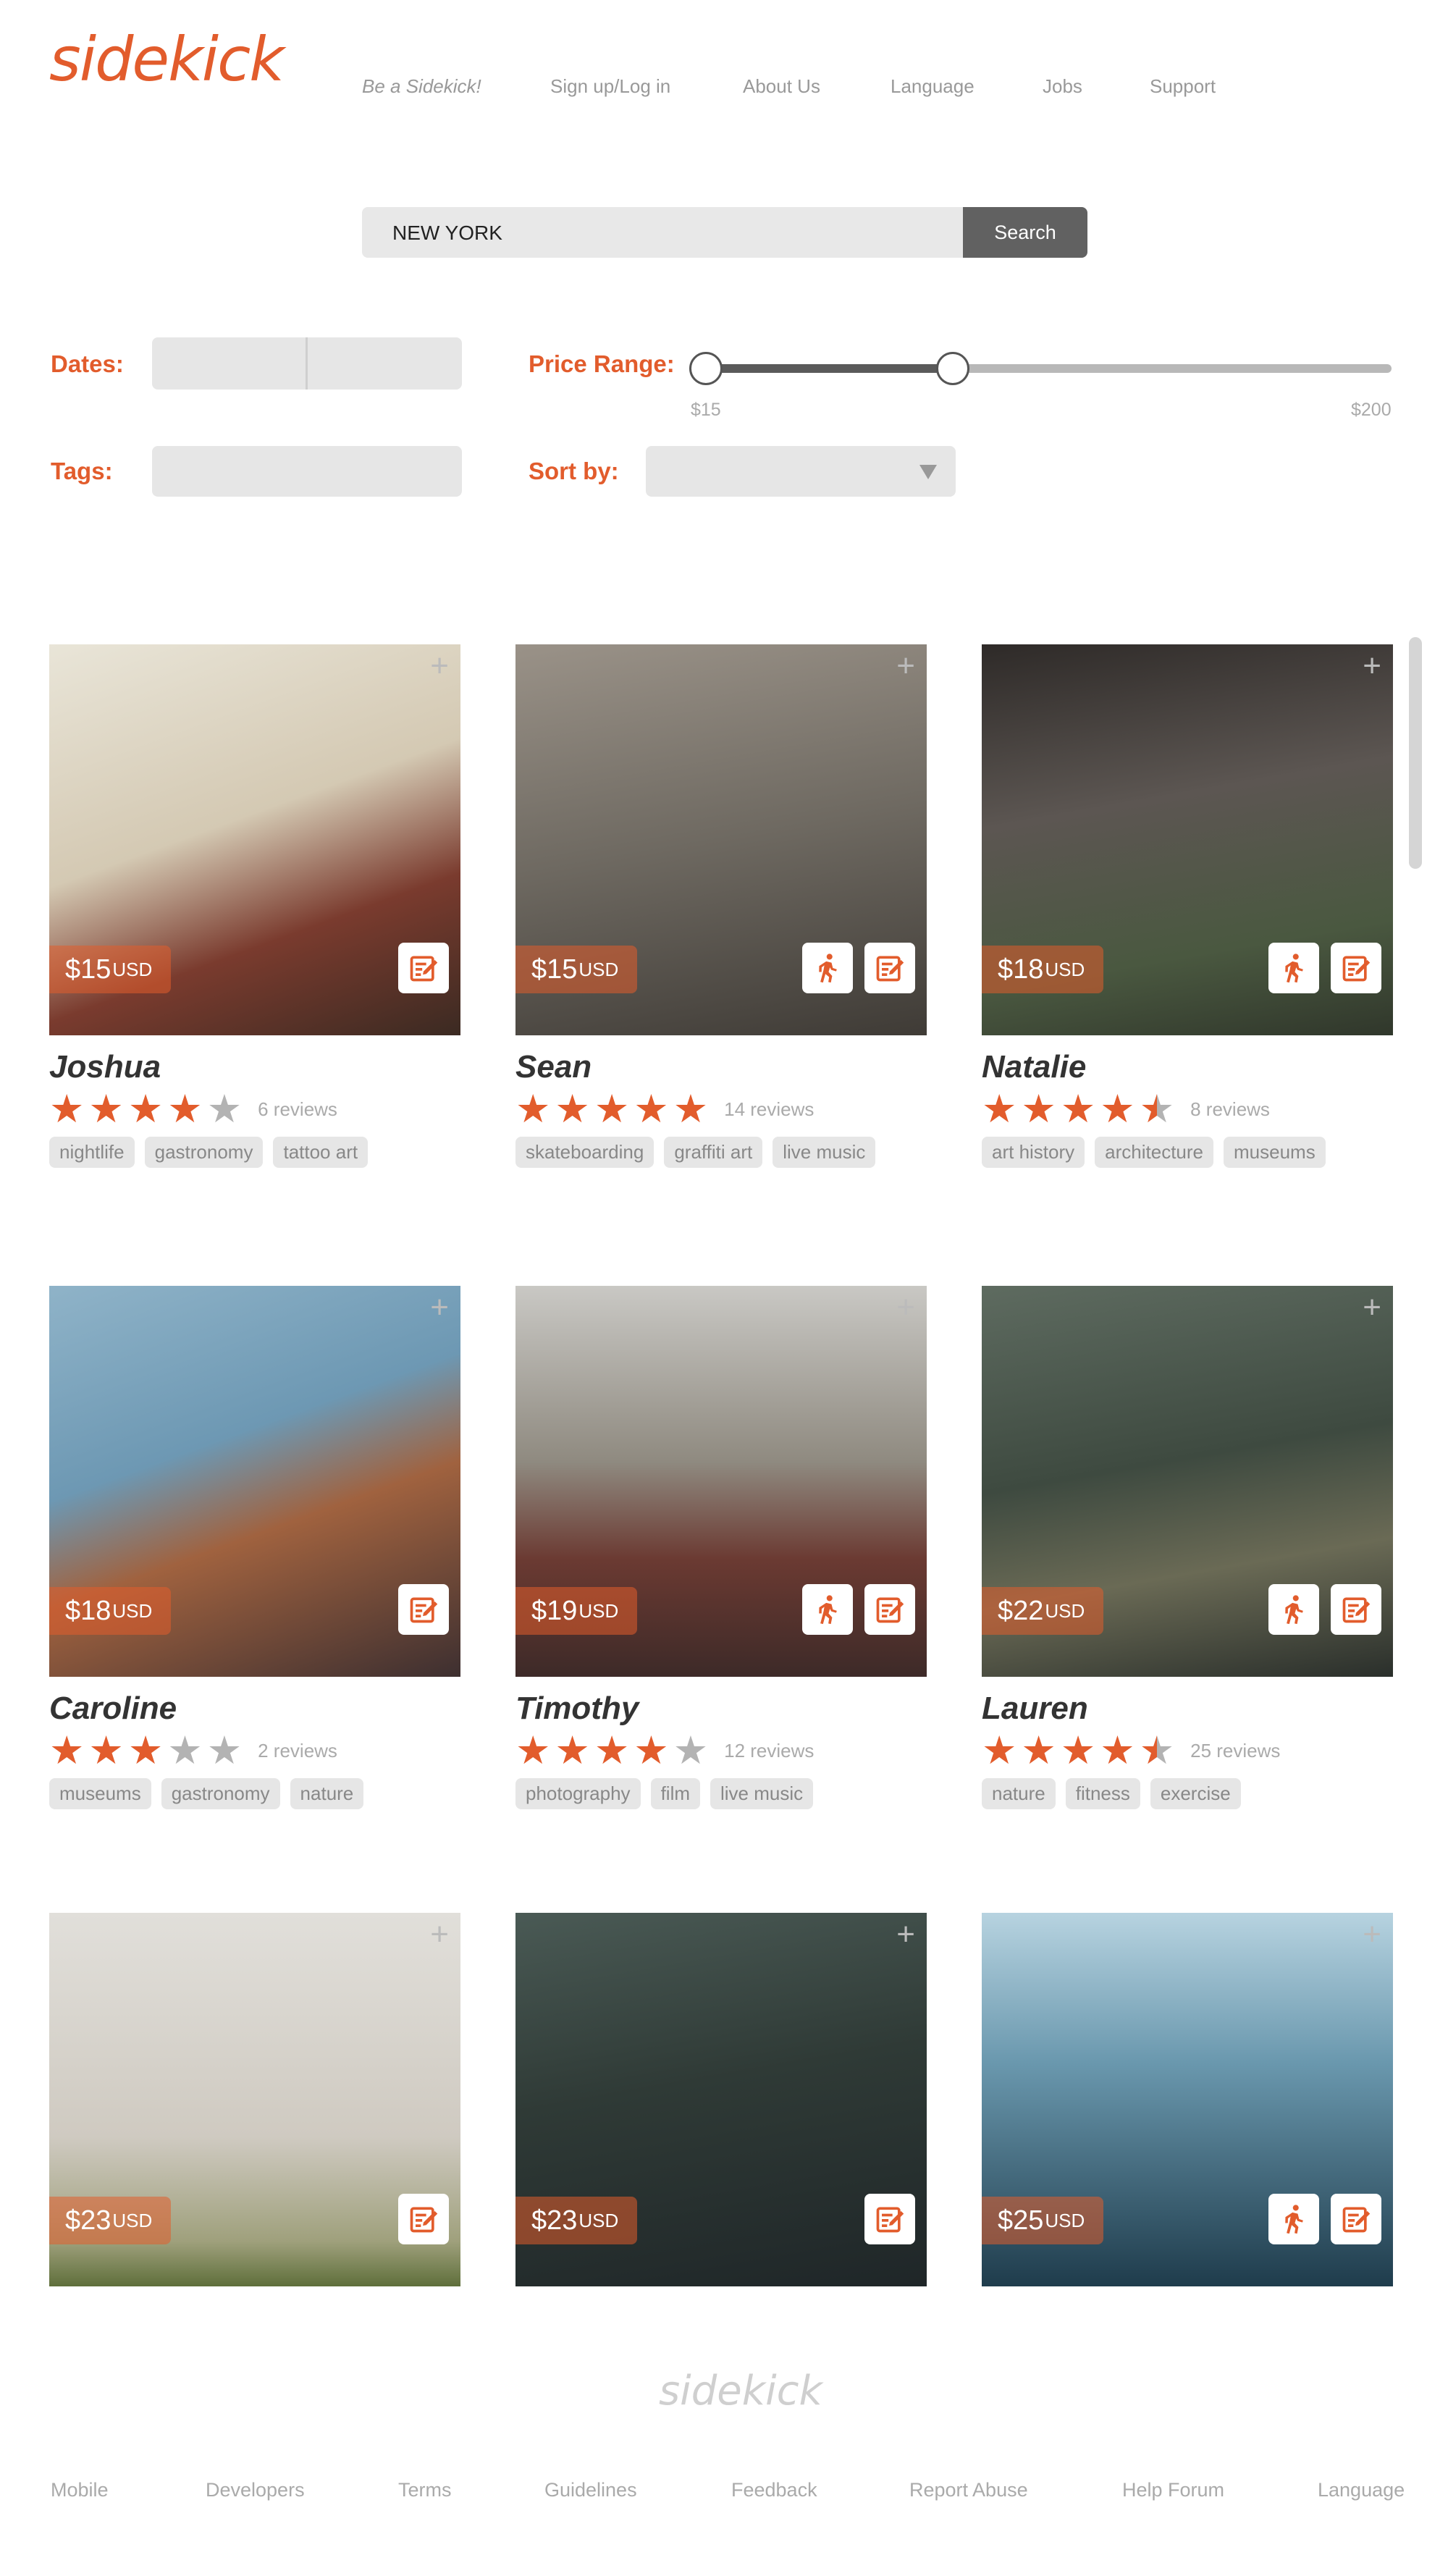  Describe the element at coordinates (1415, 753) in the screenshot. I see `scrollbar` at that location.